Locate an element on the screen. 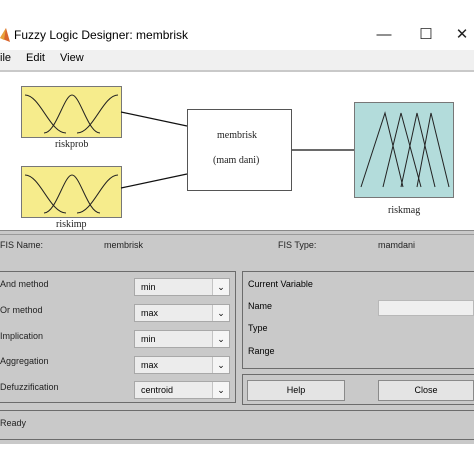 The height and width of the screenshot is (474, 474). implication-label: Implication is located at coordinates (22, 336).